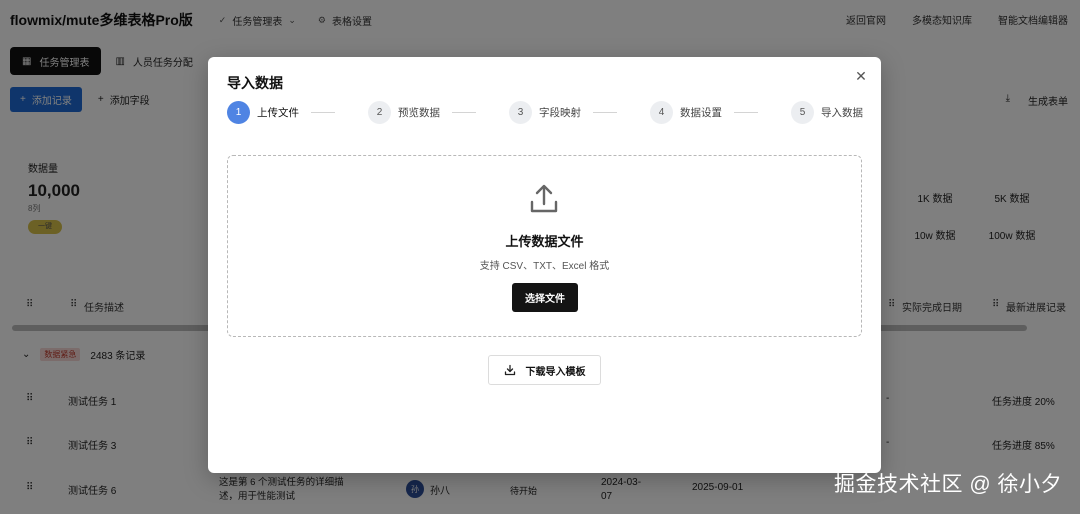 The image size is (1080, 514). I want to click on close-icon: ✕, so click(861, 76).